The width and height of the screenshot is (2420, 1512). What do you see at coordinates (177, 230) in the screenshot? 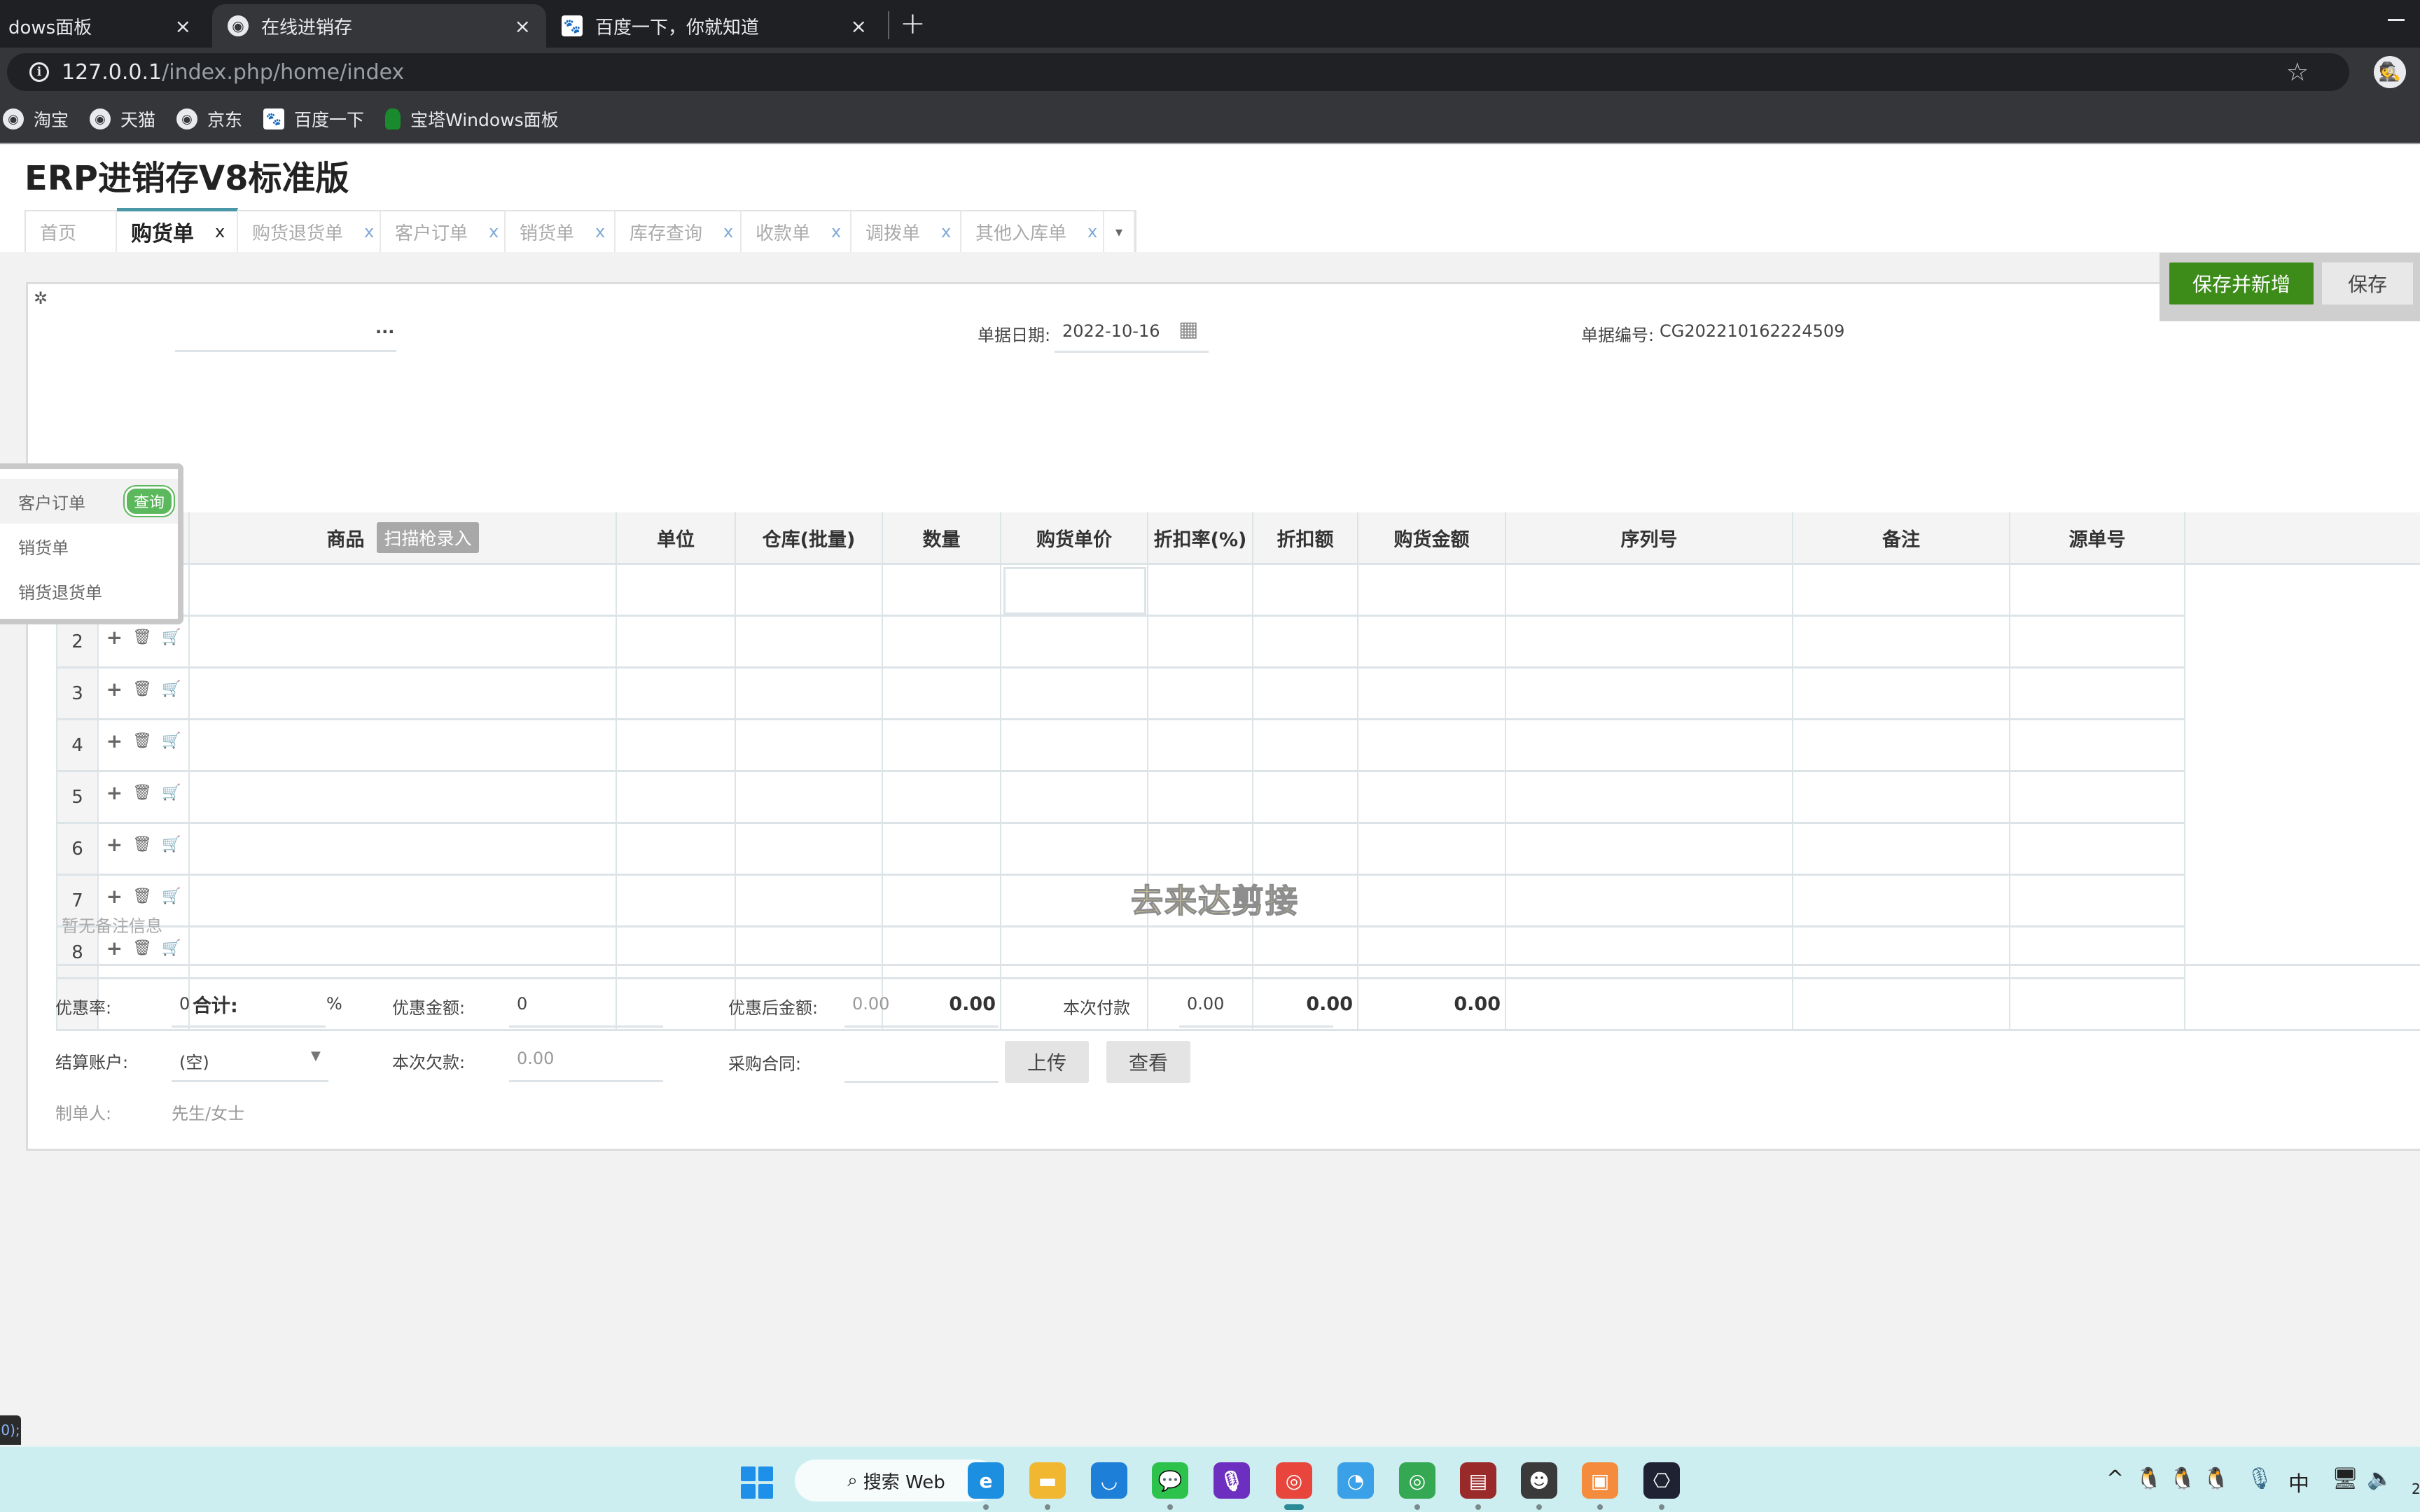
I see `module-tab-purchase: 购货单 x` at bounding box center [177, 230].